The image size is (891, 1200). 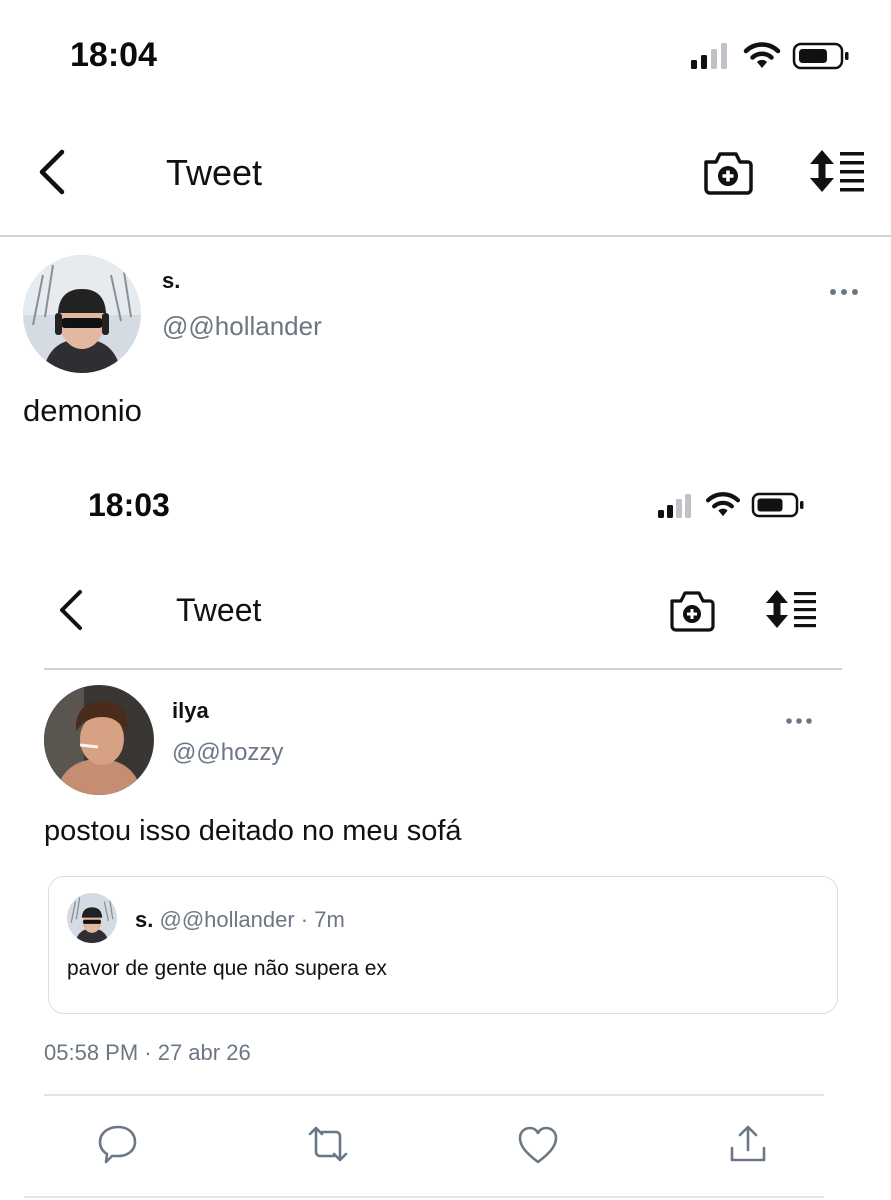 I want to click on tweet-text: postou isso deitado no meu sofá, so click(x=253, y=831).